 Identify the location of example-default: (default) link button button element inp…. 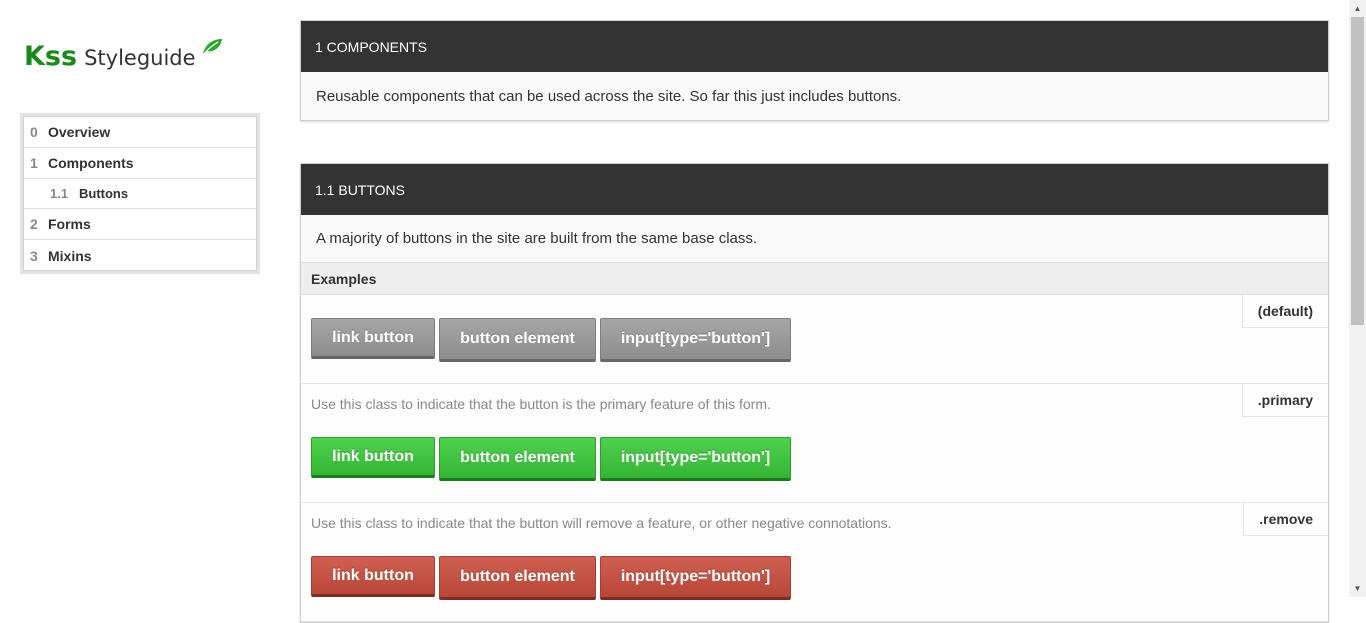
(814, 339).